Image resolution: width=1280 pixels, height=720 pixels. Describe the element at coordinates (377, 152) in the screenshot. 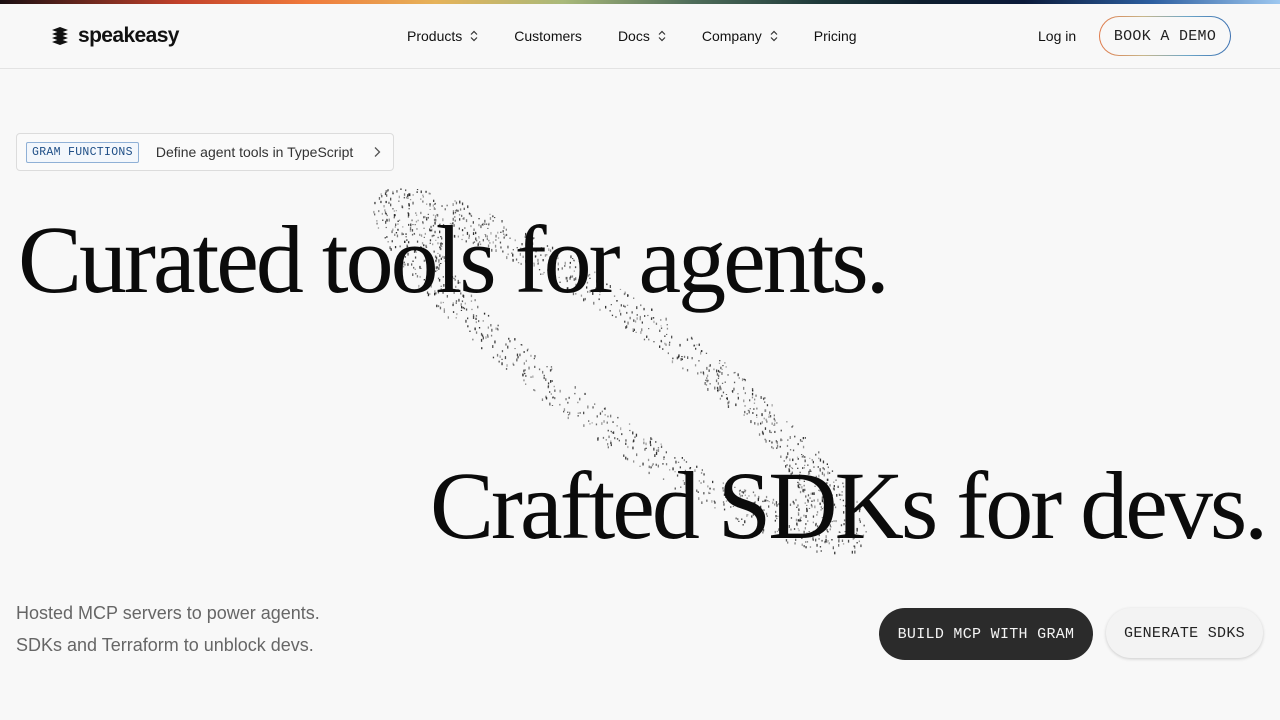

I see `chevron-right-icon` at that location.